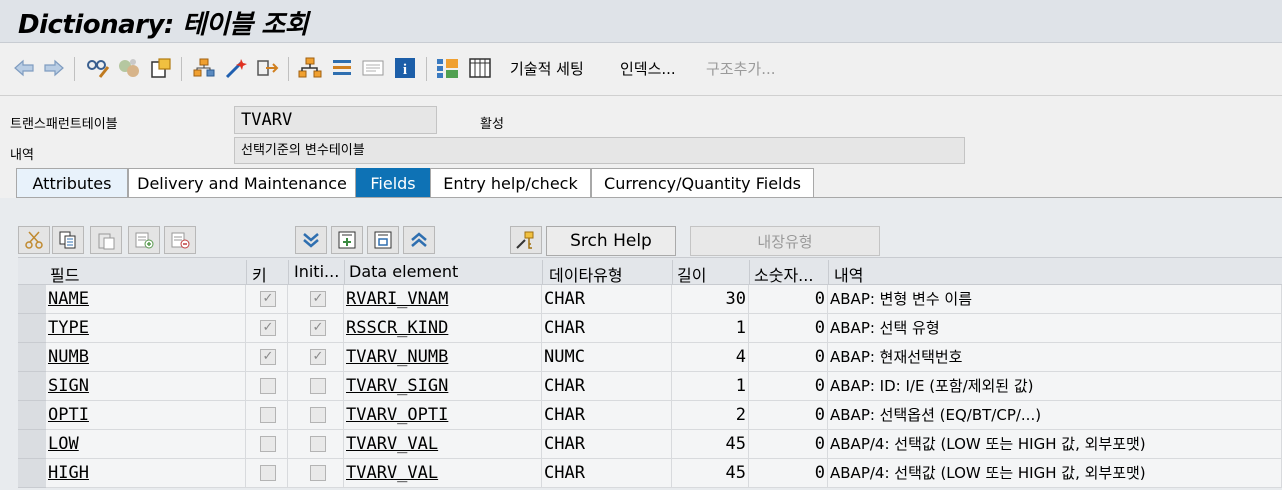 The image size is (1282, 490). I want to click on technical-settings-button: 기술적 세팅, so click(547, 68).